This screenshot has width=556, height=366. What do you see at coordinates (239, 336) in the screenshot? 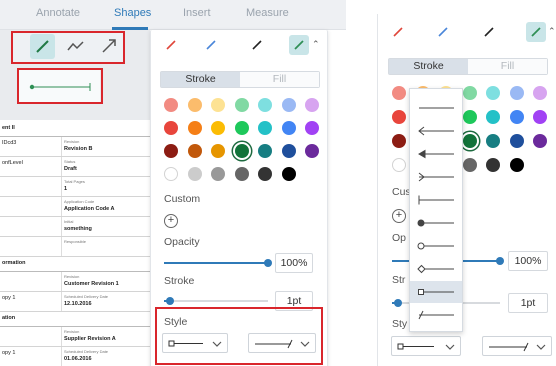
I see `highlight-style-section` at bounding box center [239, 336].